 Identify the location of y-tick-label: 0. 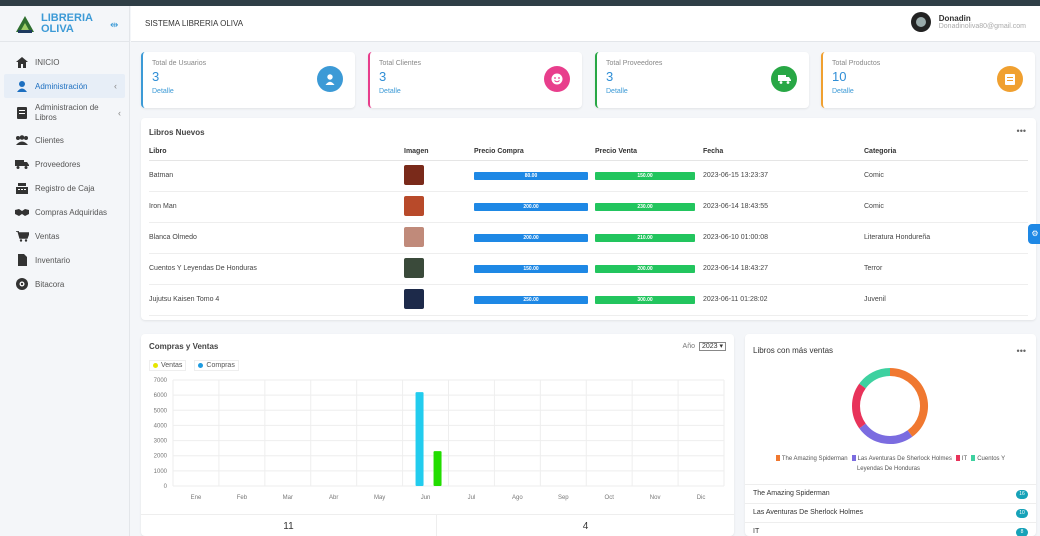
(166, 487).